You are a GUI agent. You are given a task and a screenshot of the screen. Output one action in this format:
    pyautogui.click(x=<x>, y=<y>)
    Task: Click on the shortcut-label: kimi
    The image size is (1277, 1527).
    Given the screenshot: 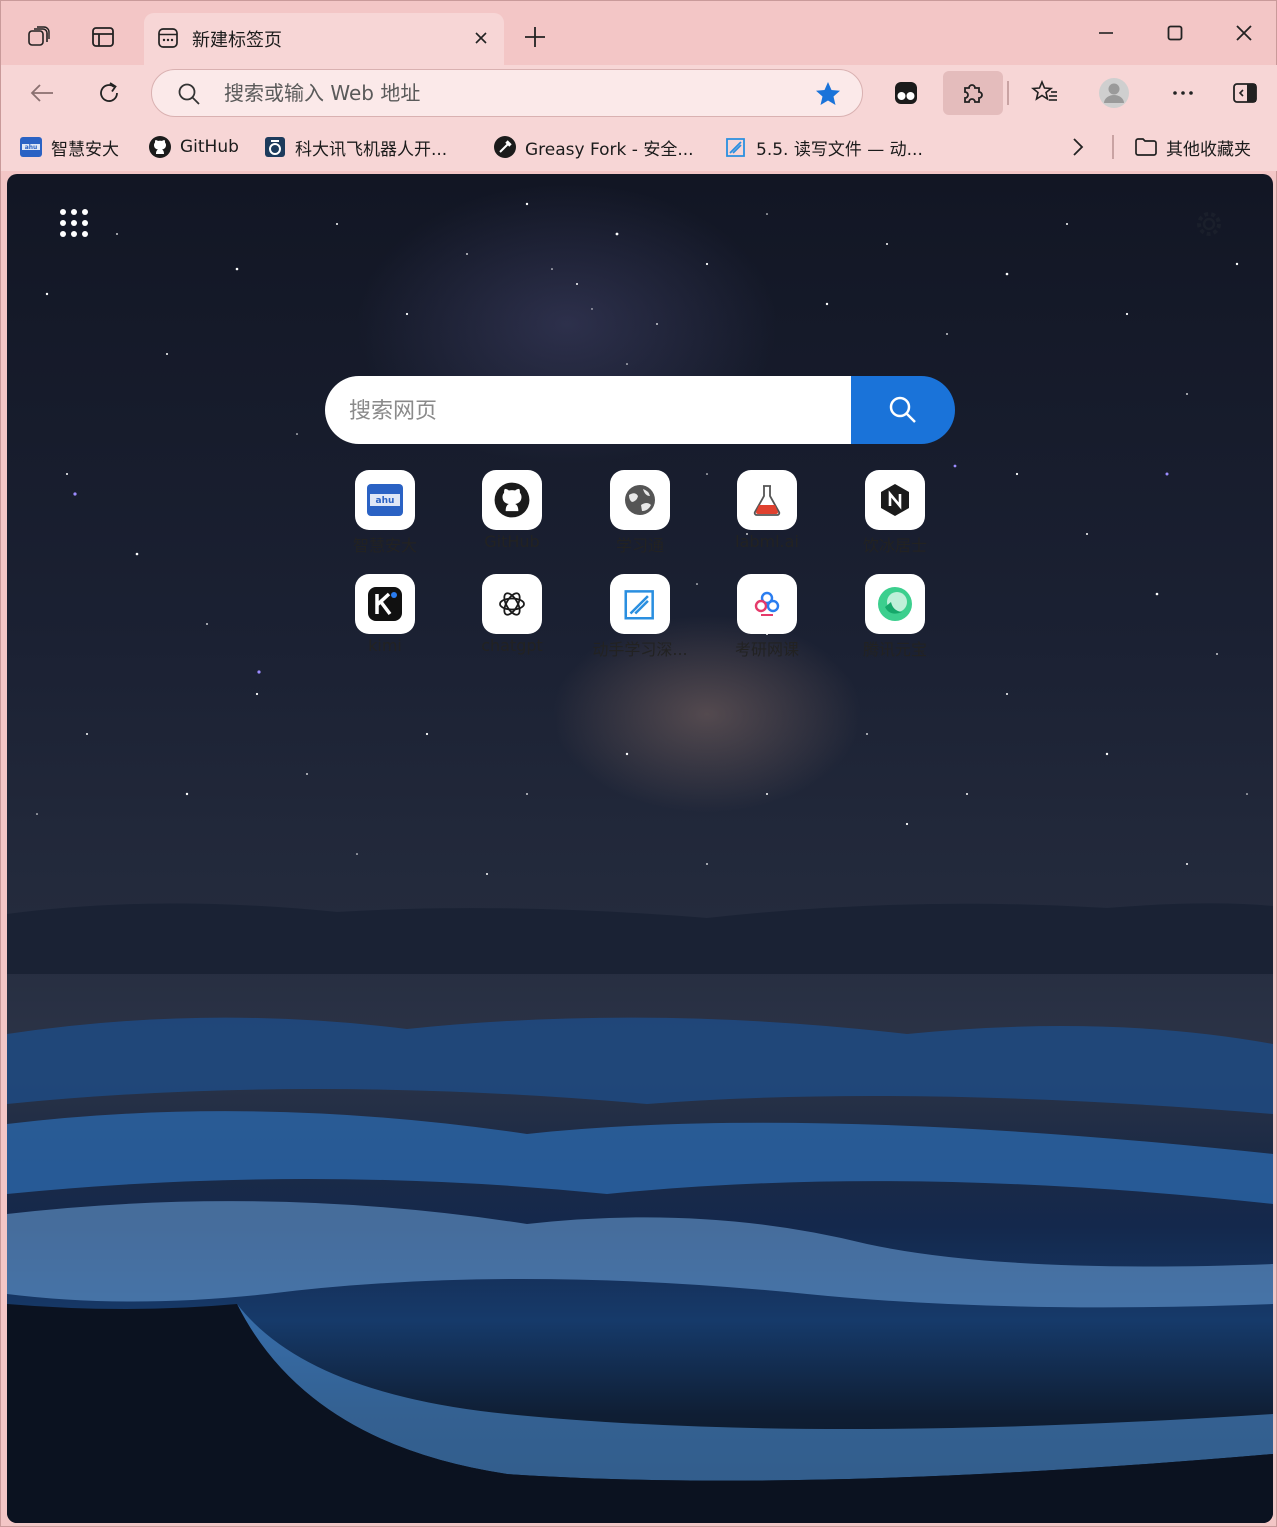 What is the action you would take?
    pyautogui.click(x=385, y=645)
    